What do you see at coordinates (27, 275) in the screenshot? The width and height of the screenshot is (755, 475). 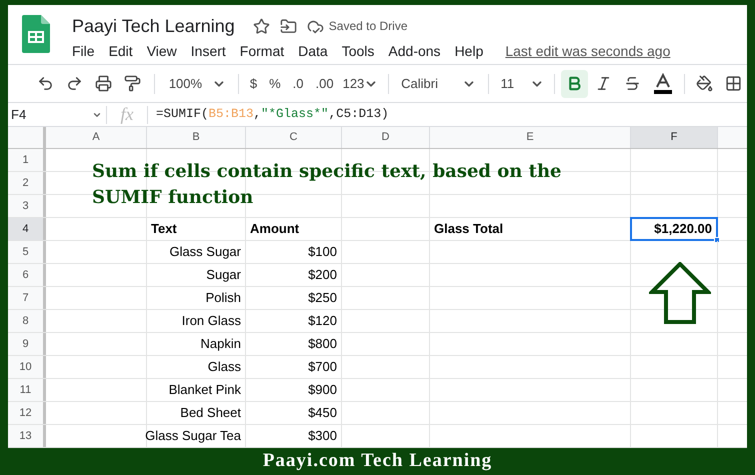 I see `row-header: 6` at bounding box center [27, 275].